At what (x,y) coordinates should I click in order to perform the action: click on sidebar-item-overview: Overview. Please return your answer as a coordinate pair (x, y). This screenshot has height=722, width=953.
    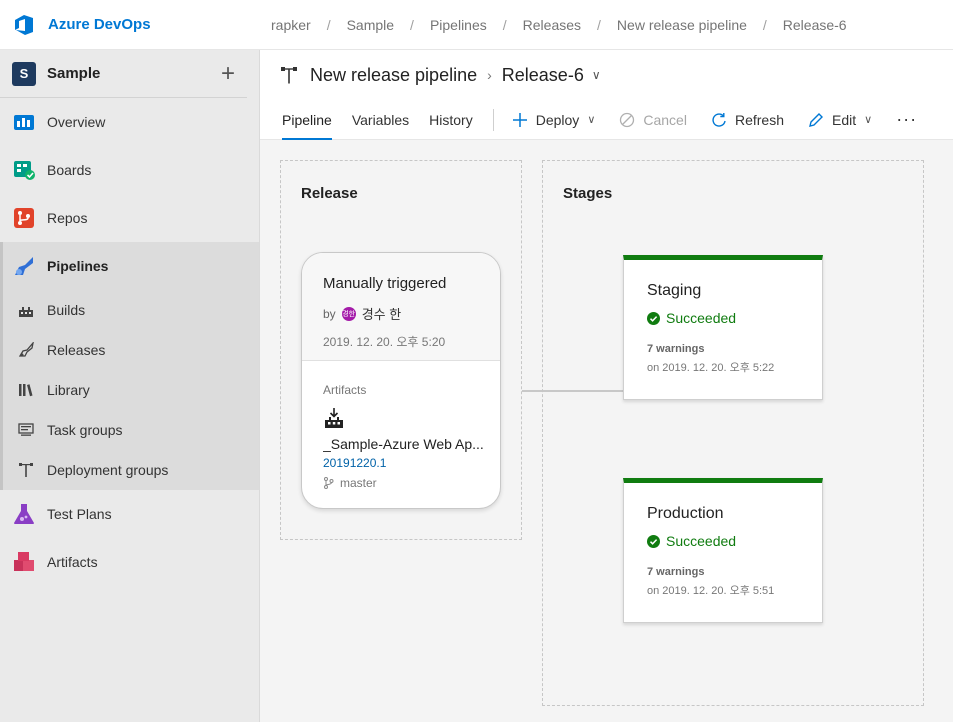
    Looking at the image, I should click on (129, 122).